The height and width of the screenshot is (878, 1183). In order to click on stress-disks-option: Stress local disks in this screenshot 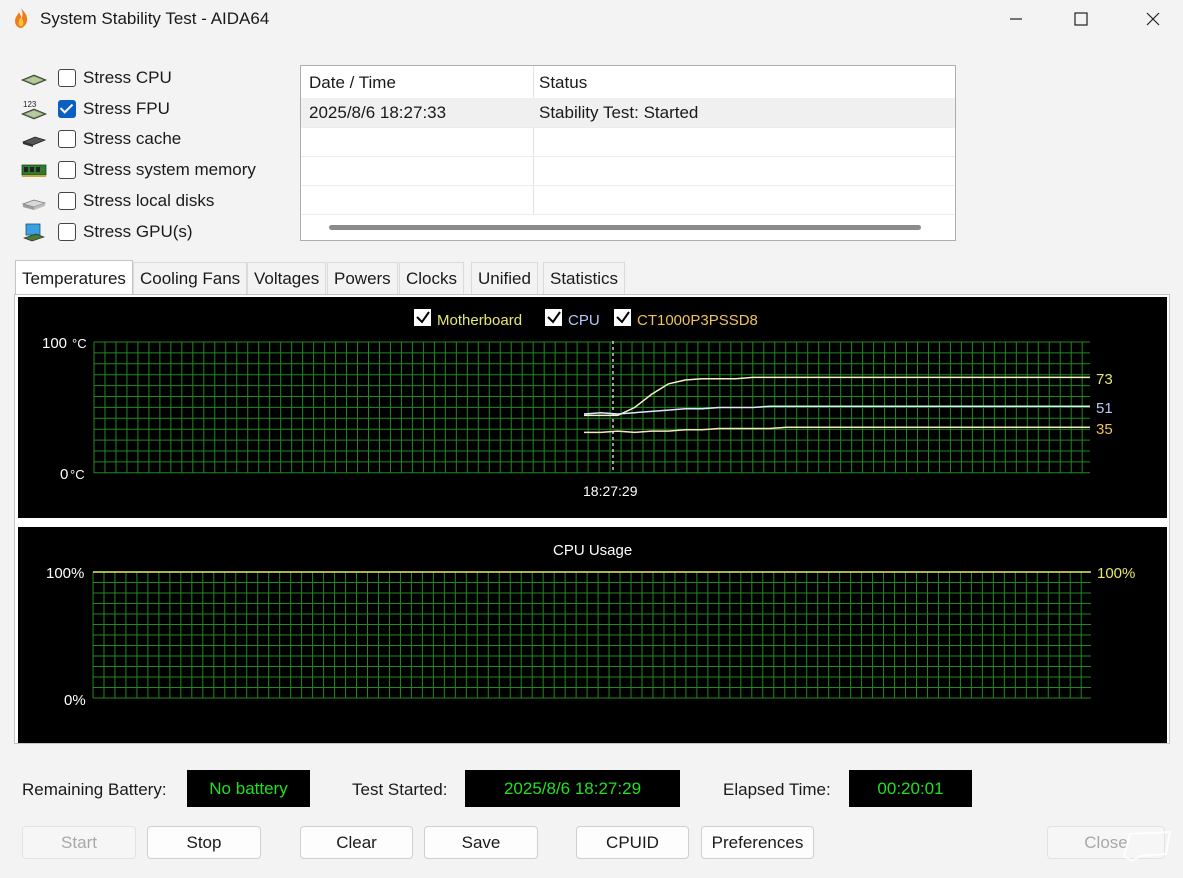, I will do `click(155, 202)`.